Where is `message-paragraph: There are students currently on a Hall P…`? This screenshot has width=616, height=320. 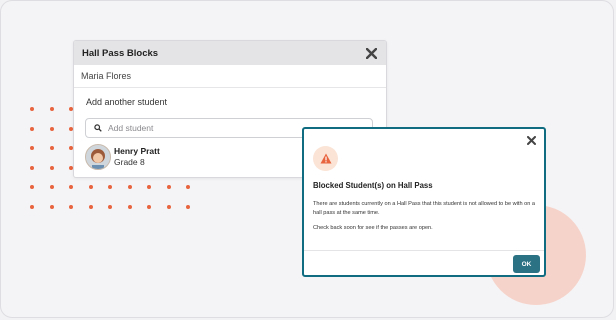 message-paragraph: There are students currently on a Hall P… is located at coordinates (424, 208).